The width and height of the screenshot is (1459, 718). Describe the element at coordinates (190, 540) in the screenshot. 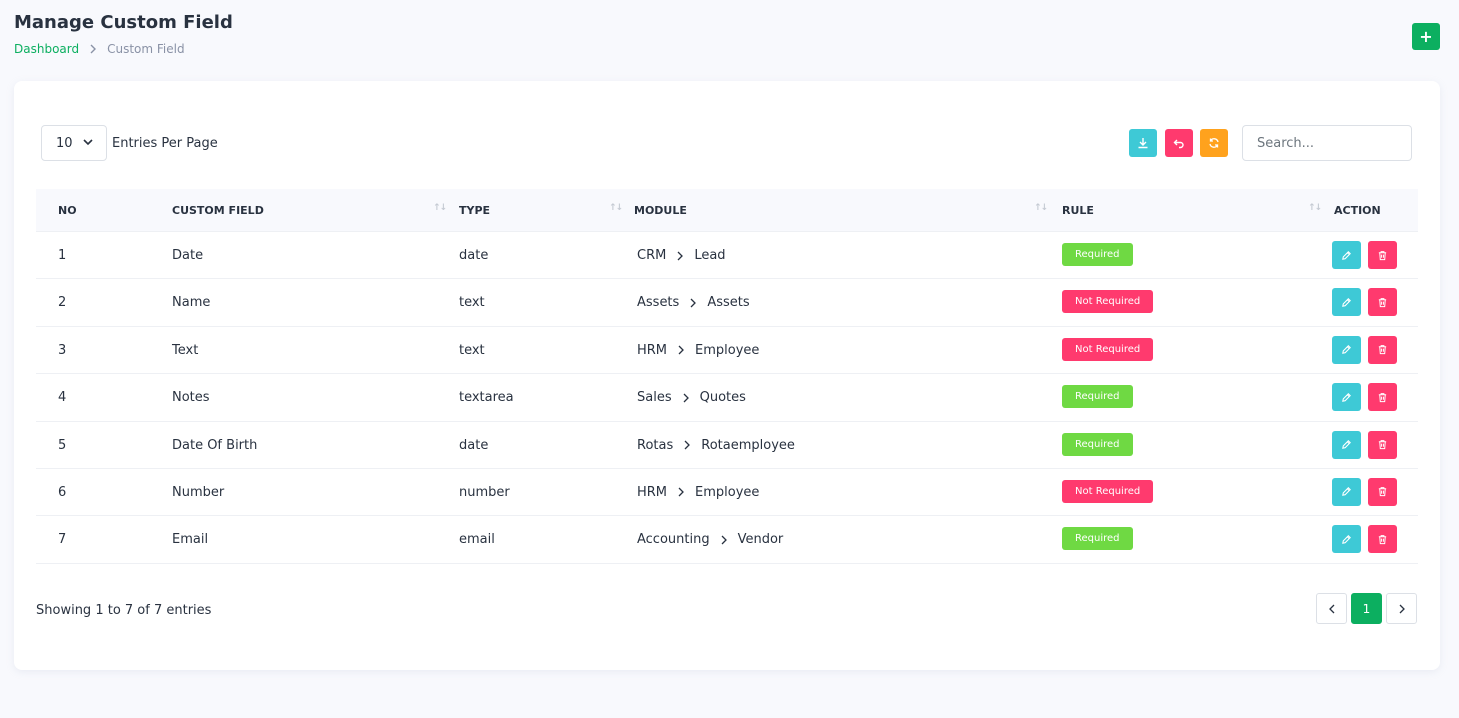

I see `cell-custom-field: Email` at that location.